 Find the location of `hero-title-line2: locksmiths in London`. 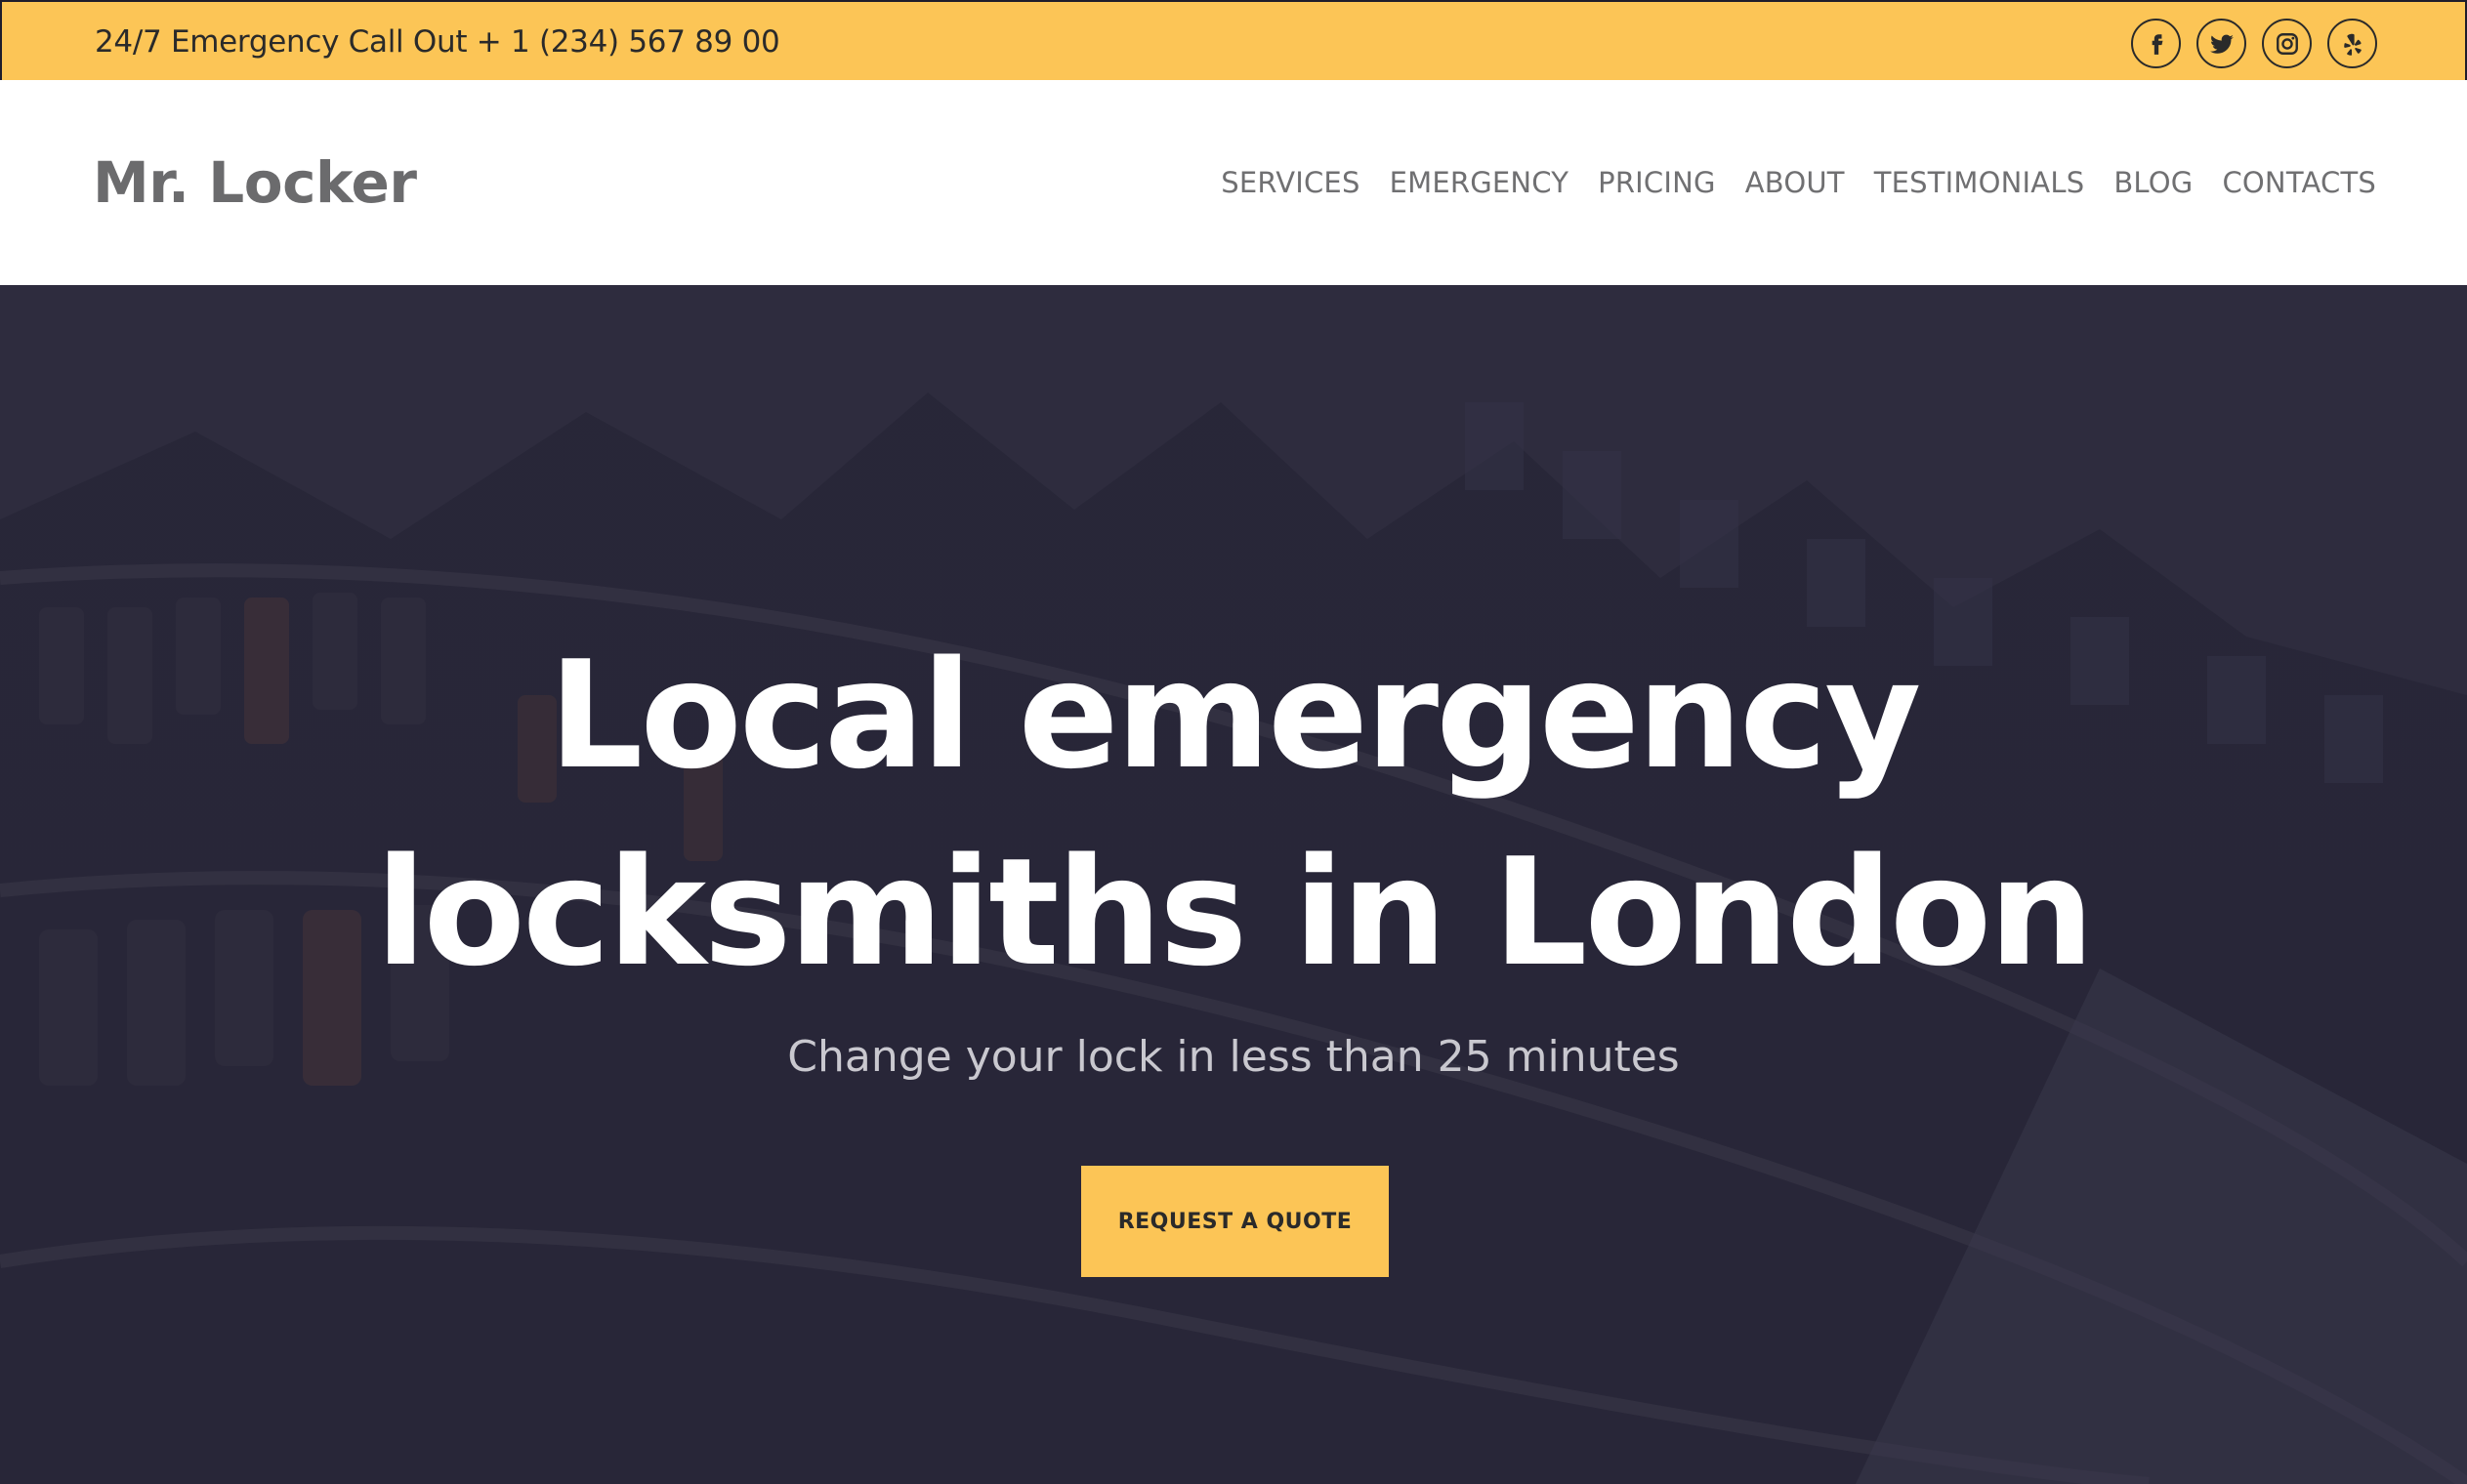

hero-title-line2: locksmiths in London is located at coordinates (1234, 913).